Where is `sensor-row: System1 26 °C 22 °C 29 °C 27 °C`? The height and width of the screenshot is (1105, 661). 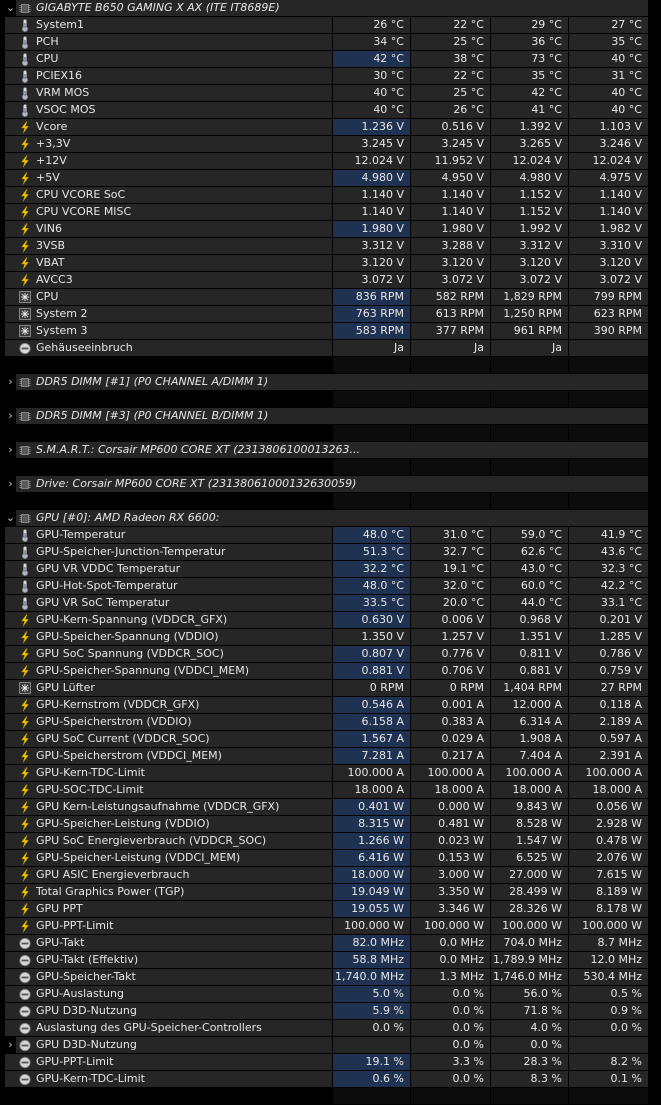
sensor-row: System1 26 °C 22 °C 29 °C 27 °C is located at coordinates (330, 25).